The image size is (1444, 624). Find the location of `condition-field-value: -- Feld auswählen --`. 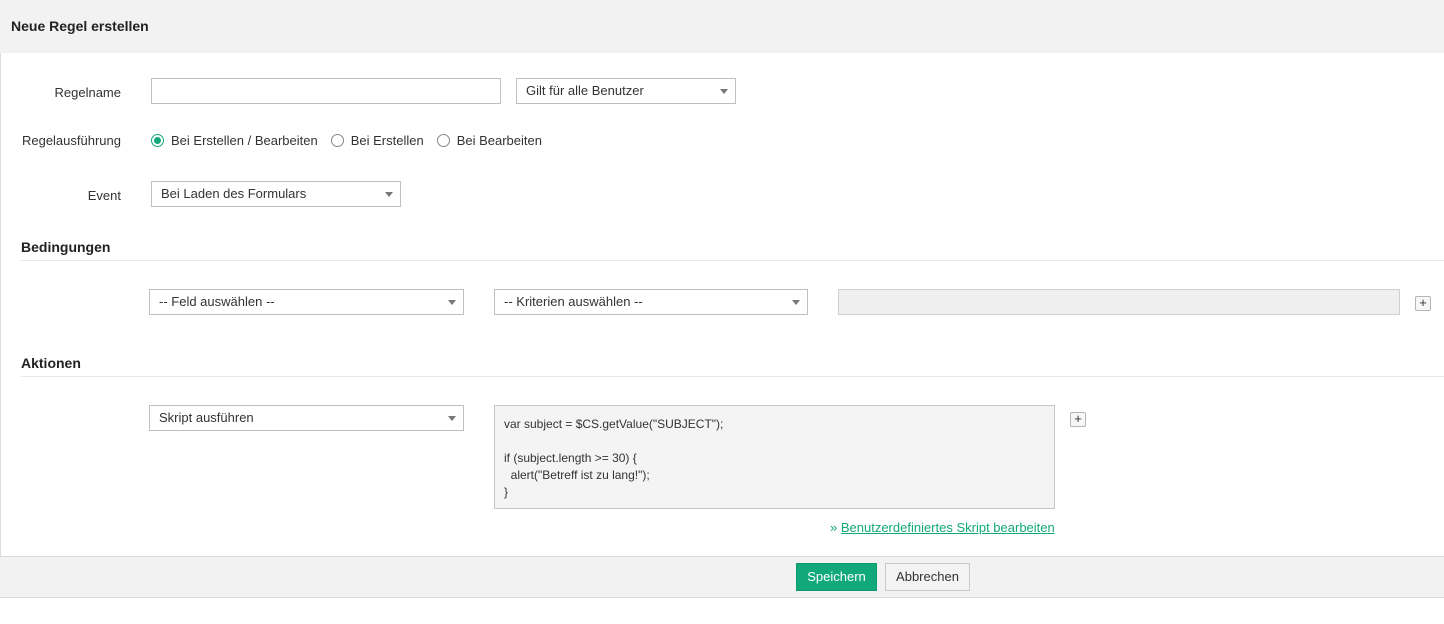

condition-field-value: -- Feld auswählen -- is located at coordinates (217, 301).